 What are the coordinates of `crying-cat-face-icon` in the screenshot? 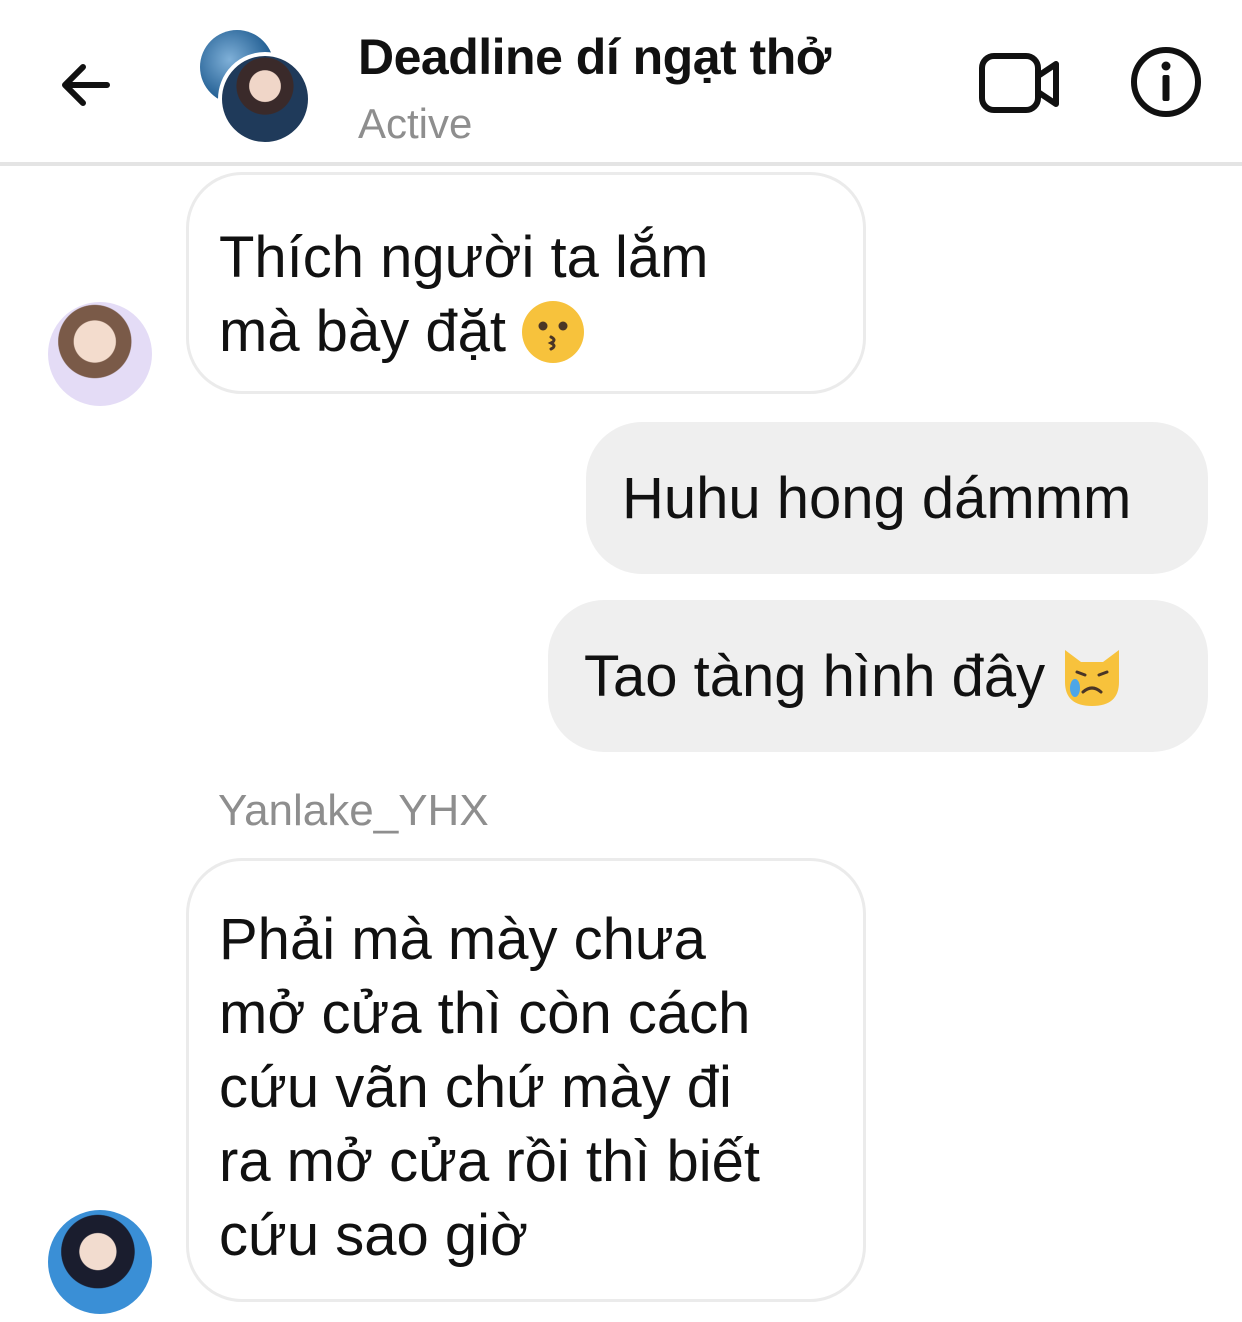 It's located at (1092, 677).